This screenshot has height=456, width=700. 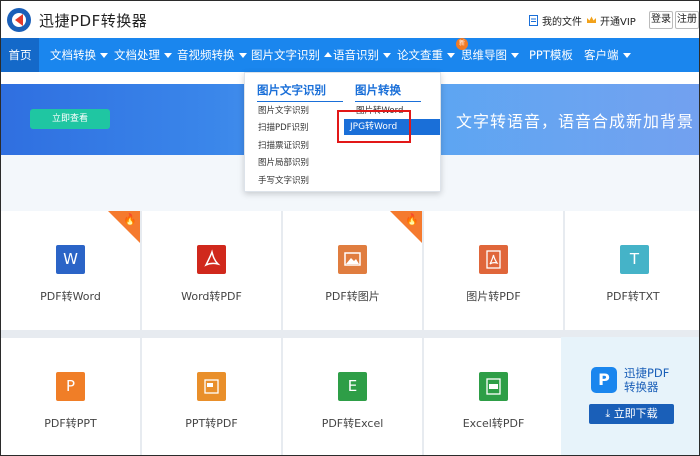 I want to click on menu-item-handwriting-ocr: 手写文字识别, so click(x=283, y=180).